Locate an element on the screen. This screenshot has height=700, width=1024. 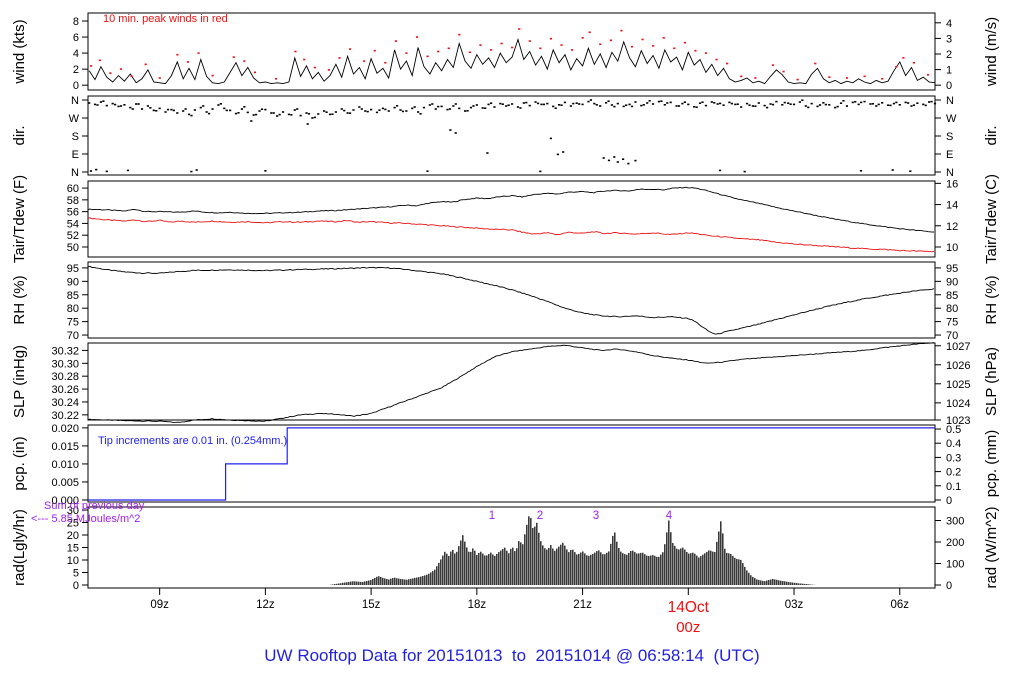
wind-left-axis-title: wind (kts) is located at coordinates (19, 51).